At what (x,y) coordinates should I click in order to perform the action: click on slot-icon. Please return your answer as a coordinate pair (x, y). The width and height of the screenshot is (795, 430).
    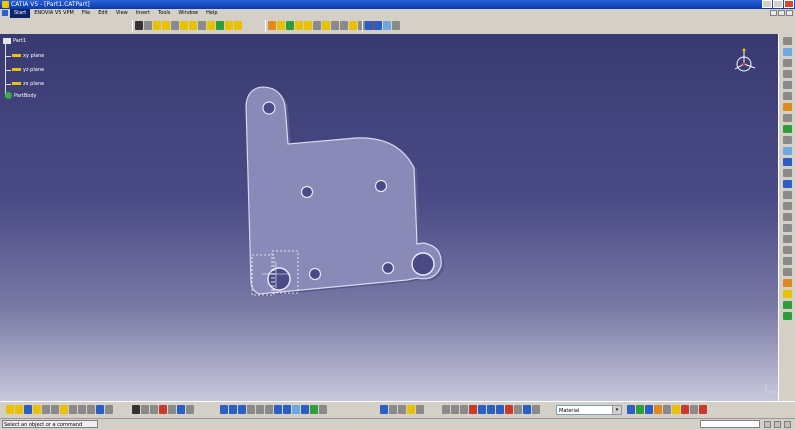
    Looking at the image, I should click on (202, 25).